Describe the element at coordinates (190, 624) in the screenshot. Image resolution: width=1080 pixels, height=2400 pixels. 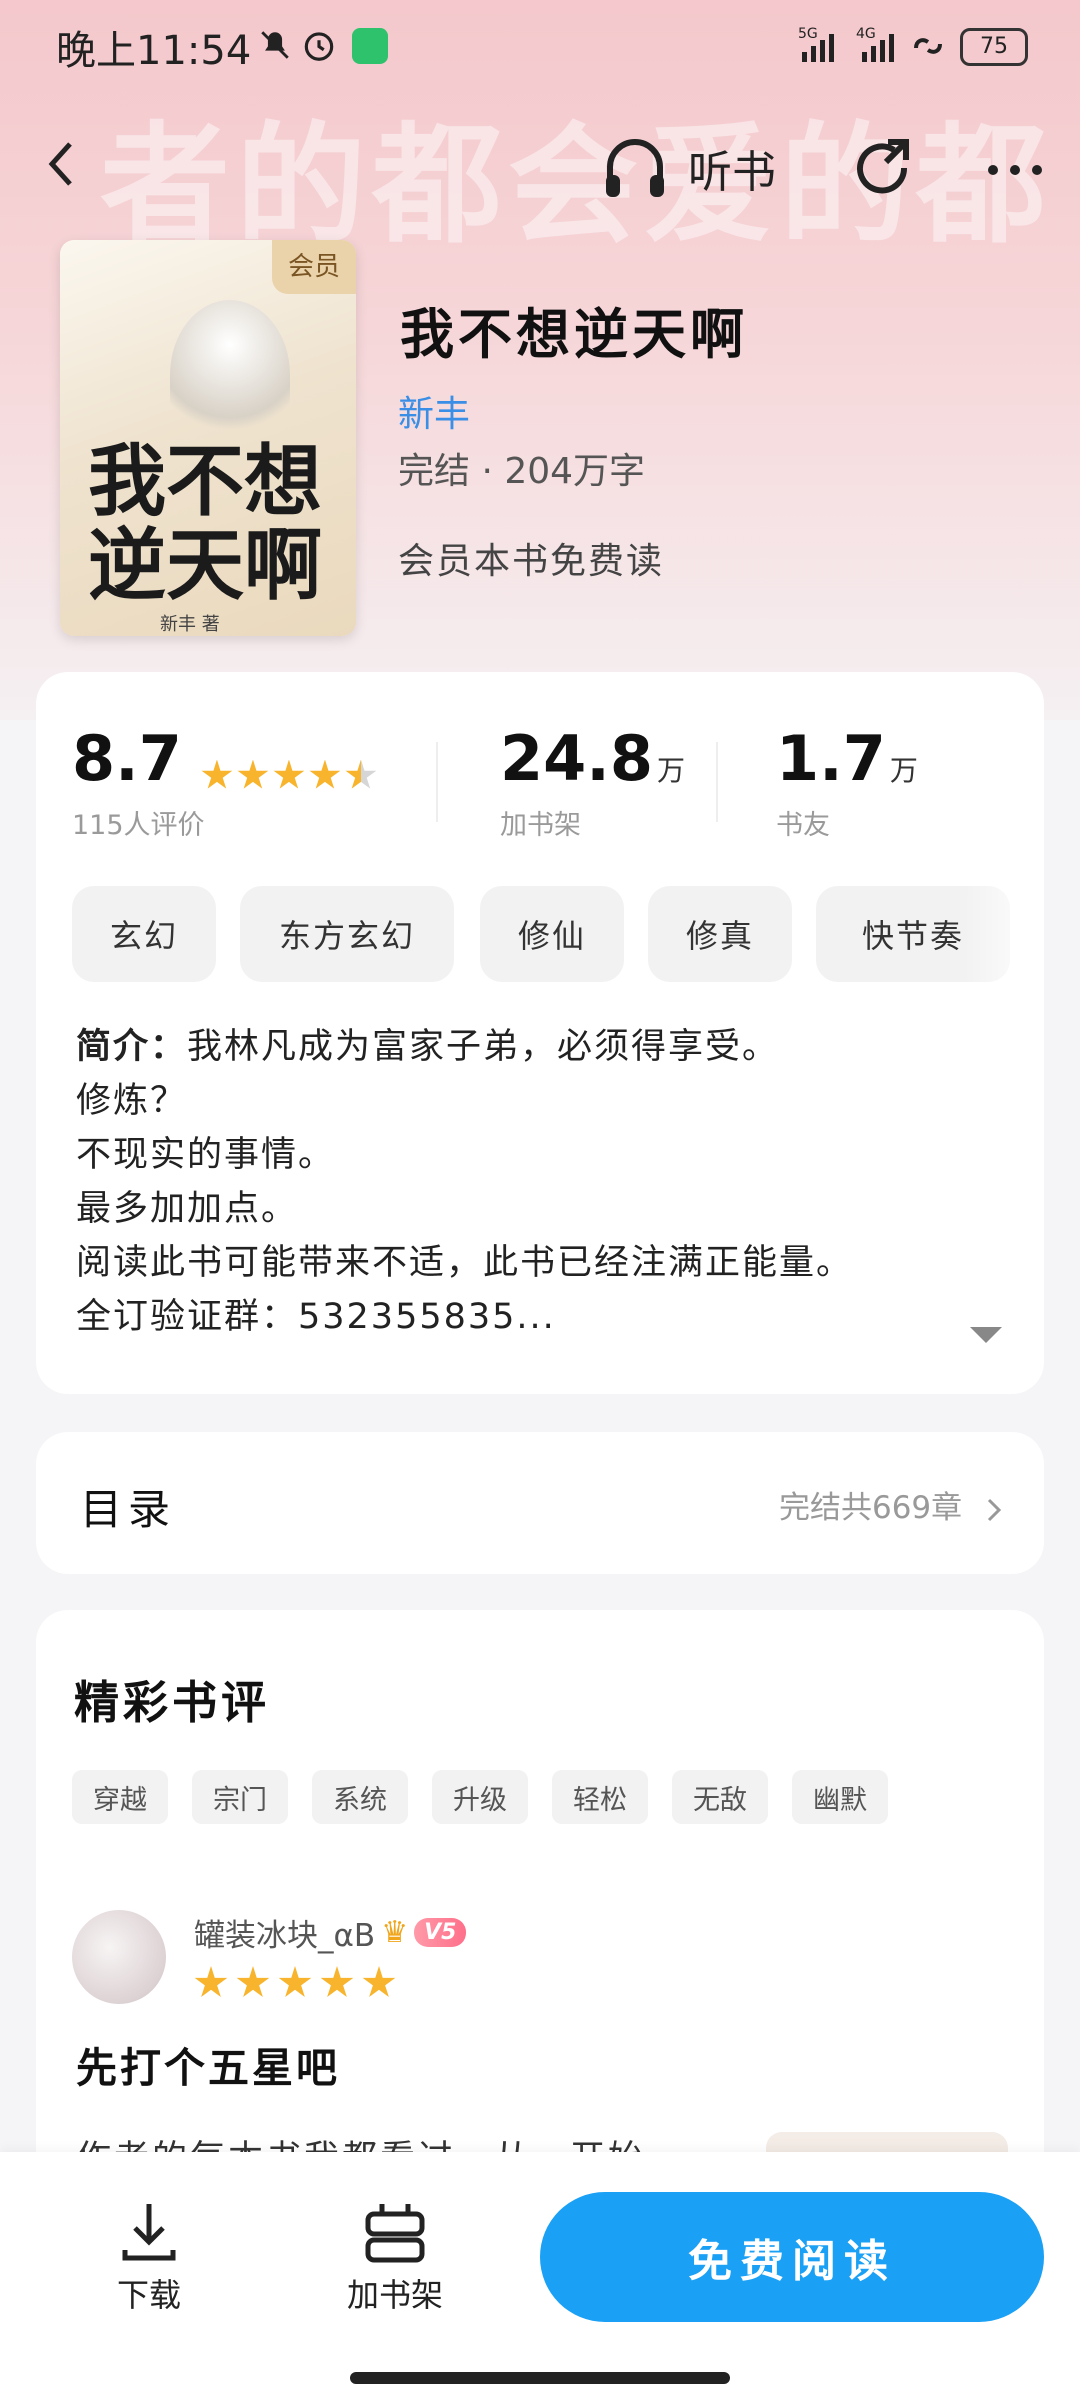
I see `cover-author: 新丰 著` at that location.